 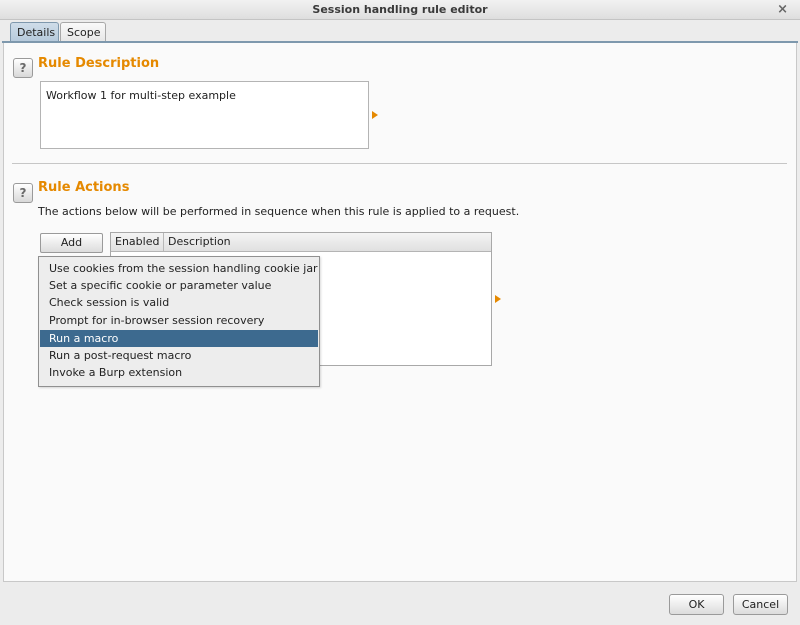 What do you see at coordinates (137, 242) in the screenshot?
I see `column-header-enabled: Enabled` at bounding box center [137, 242].